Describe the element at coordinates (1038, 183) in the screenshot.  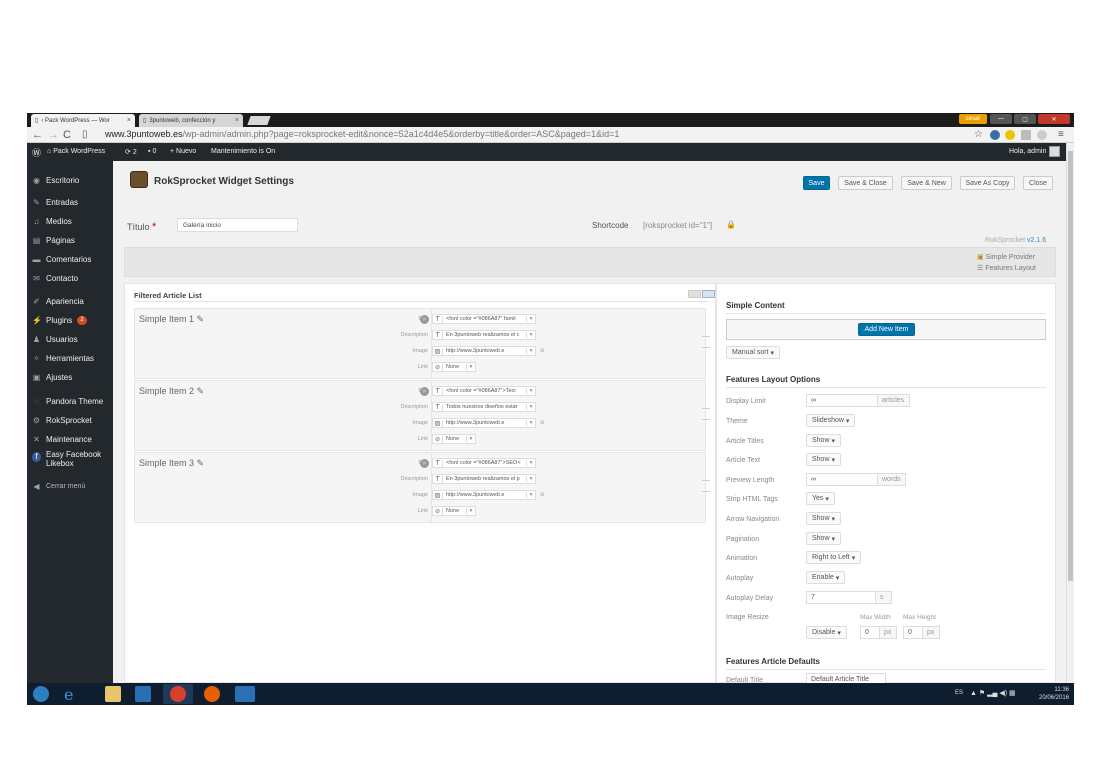
I see `close-button: Close` at that location.